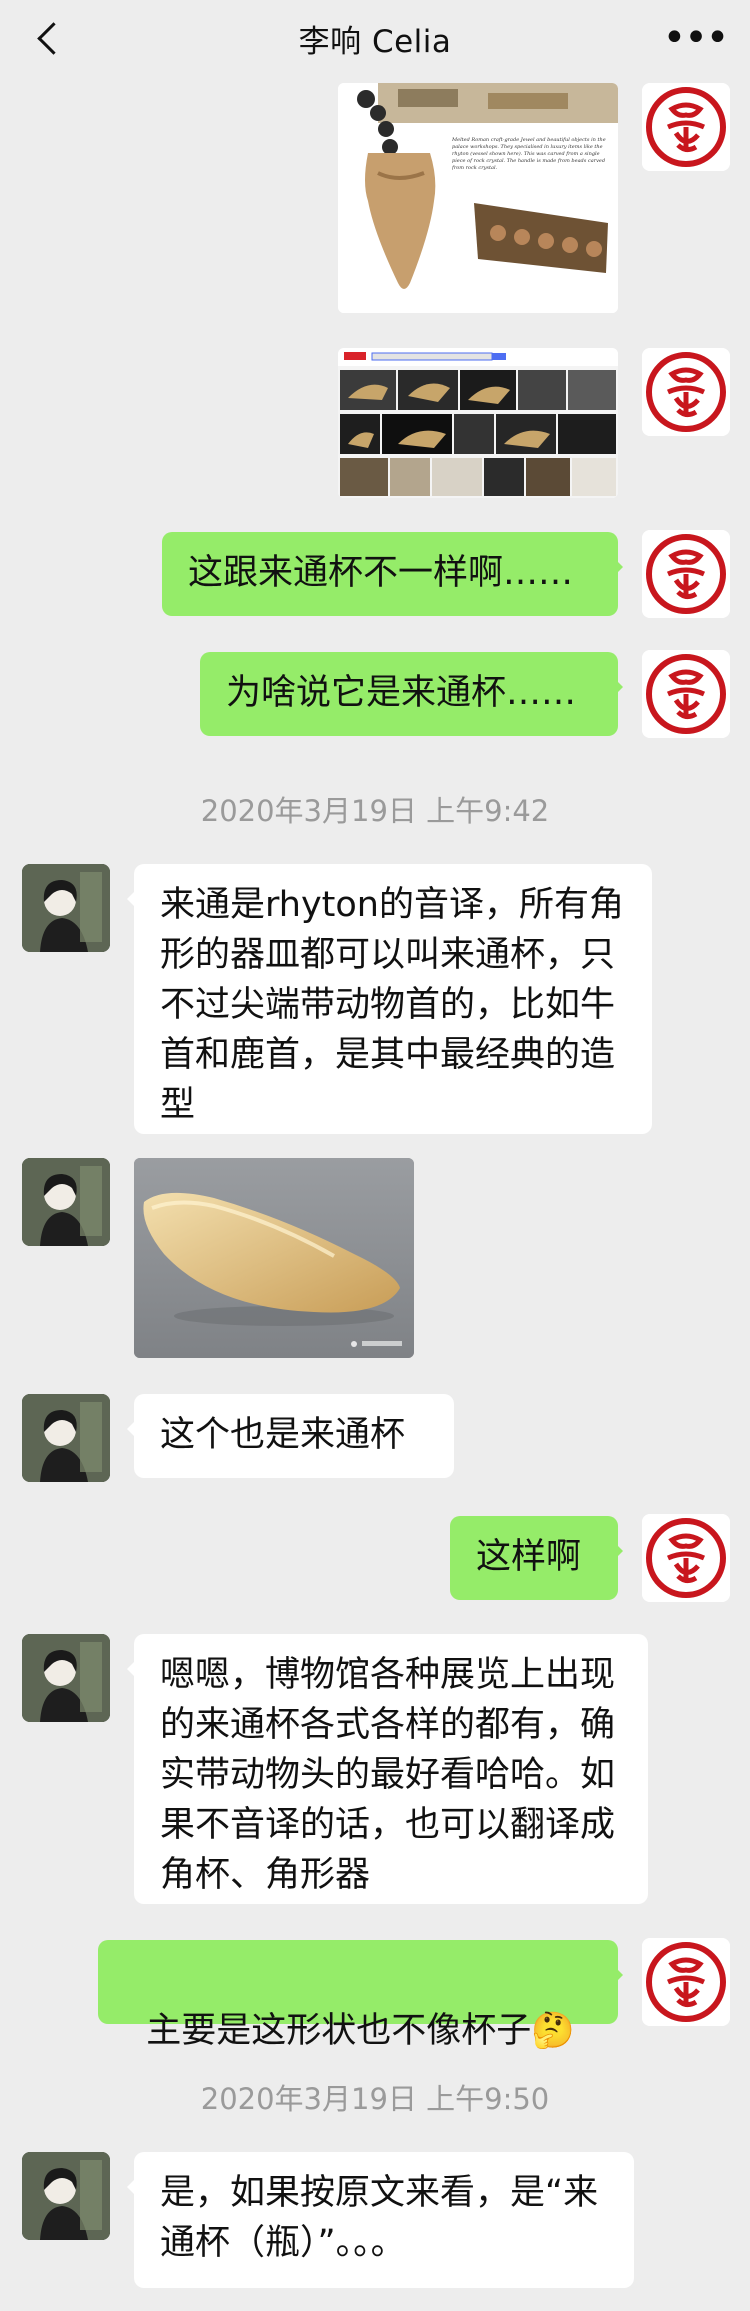 Image resolution: width=750 pixels, height=2311 pixels. I want to click on message-text: 主要是这形状也不像杯子, so click(339, 2031).